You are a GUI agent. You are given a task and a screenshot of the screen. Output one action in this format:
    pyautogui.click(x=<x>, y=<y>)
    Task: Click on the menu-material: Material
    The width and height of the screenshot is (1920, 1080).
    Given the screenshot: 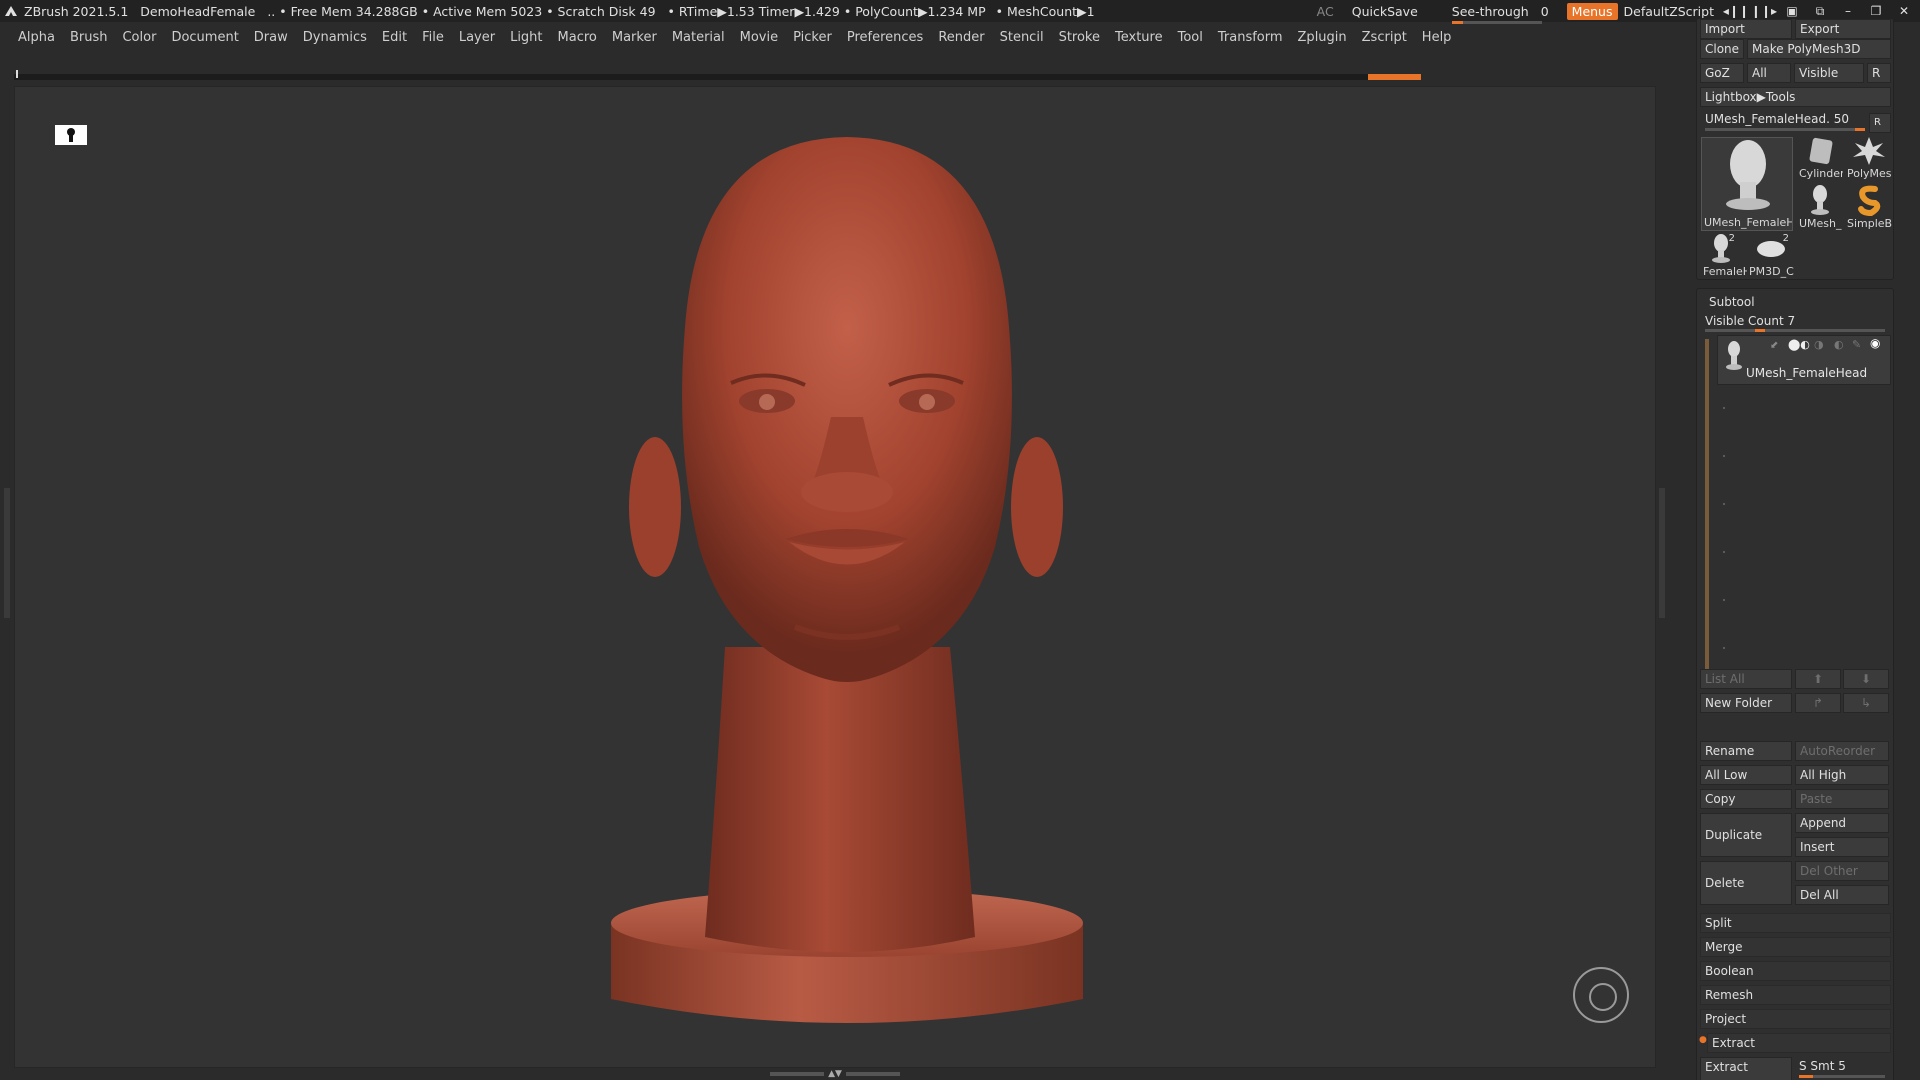 What is the action you would take?
    pyautogui.click(x=698, y=37)
    